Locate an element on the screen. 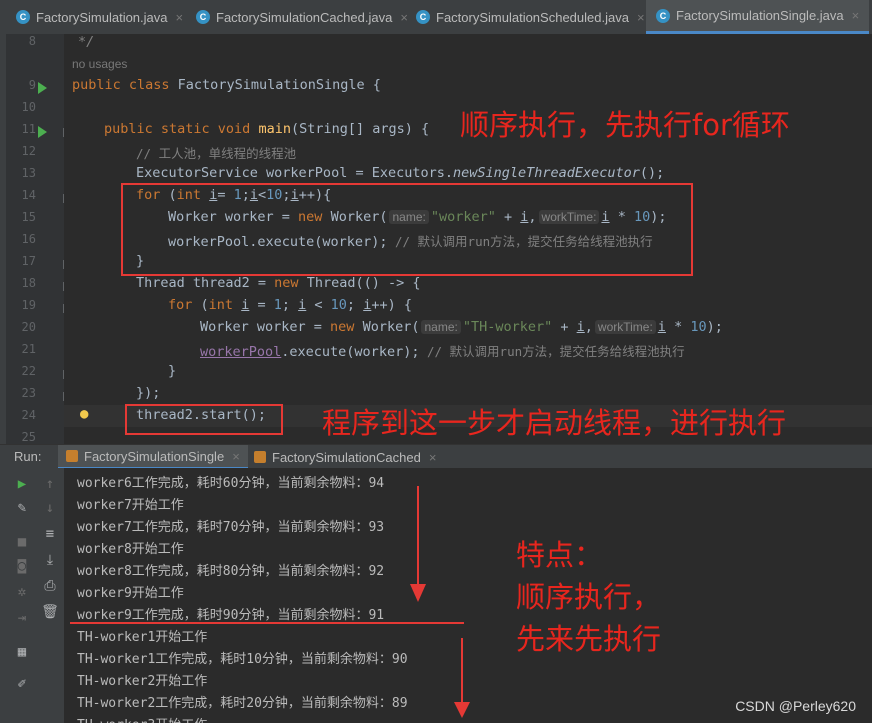  line-number: 22 is located at coordinates (28, 371).